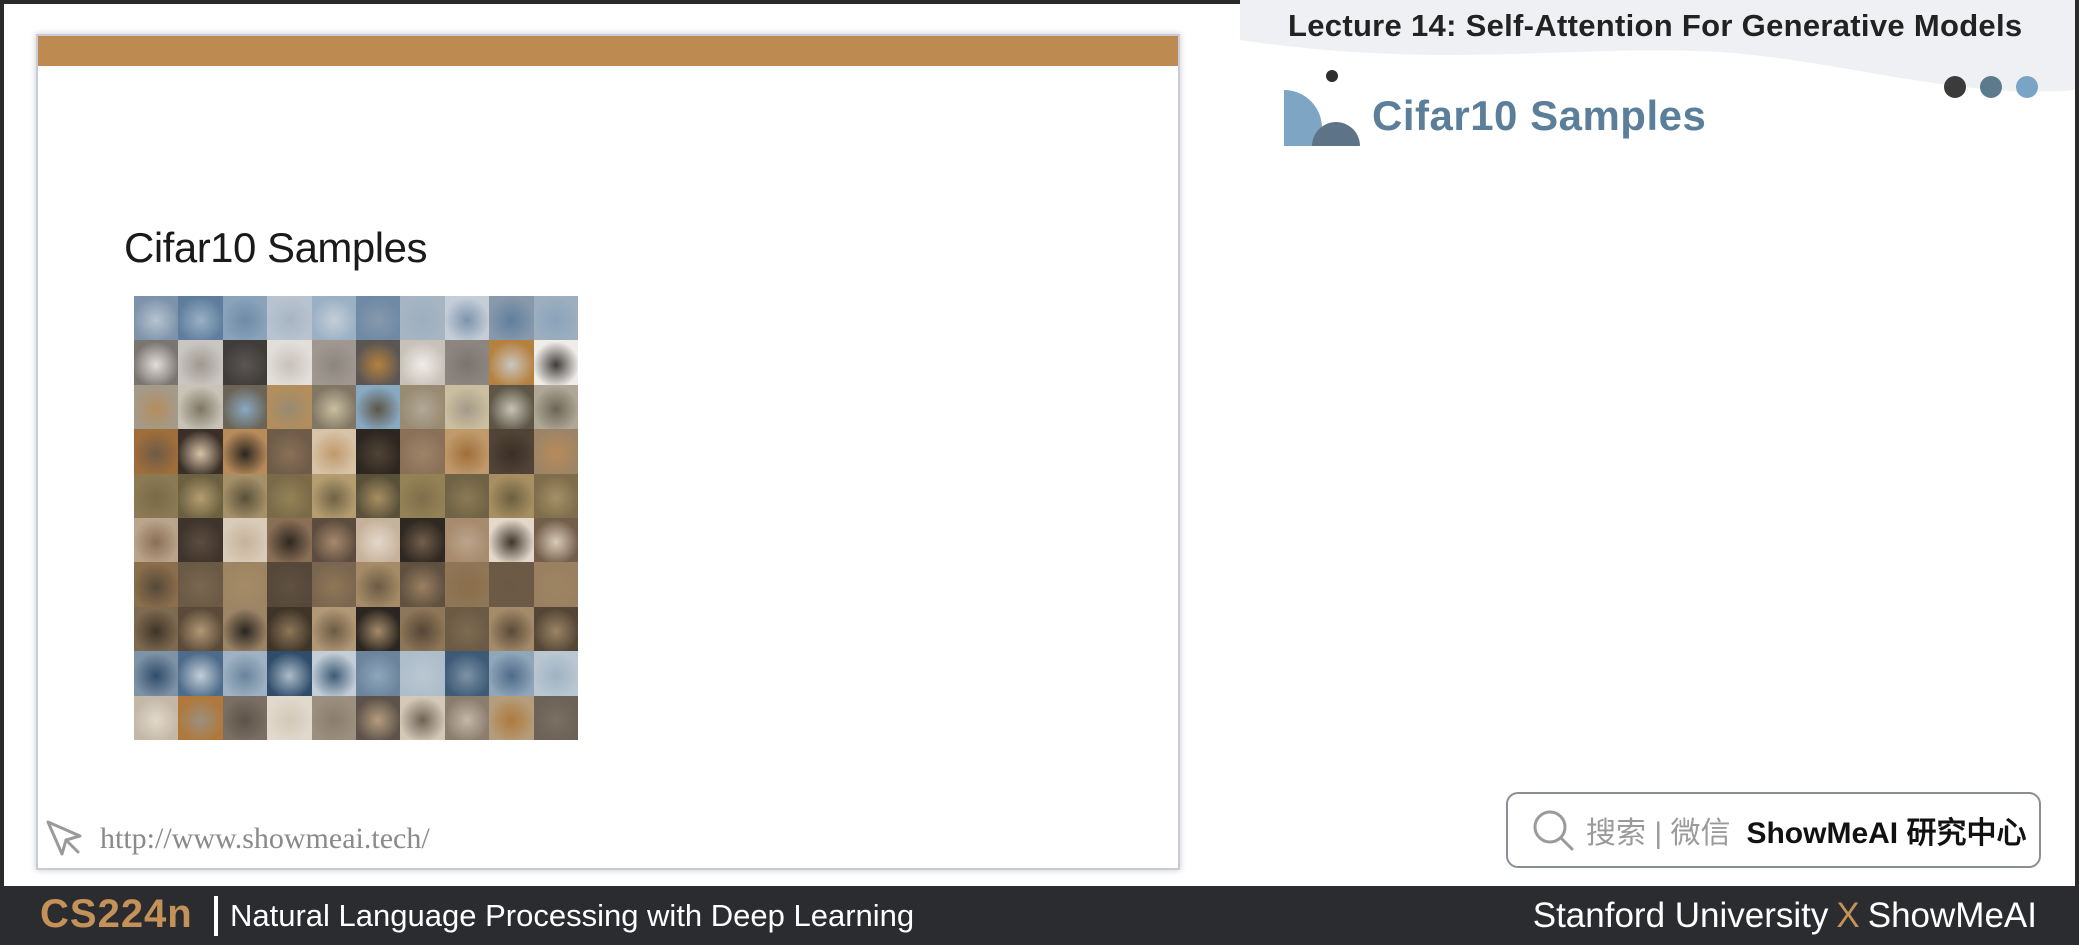  I want to click on header-dots, so click(1991, 87).